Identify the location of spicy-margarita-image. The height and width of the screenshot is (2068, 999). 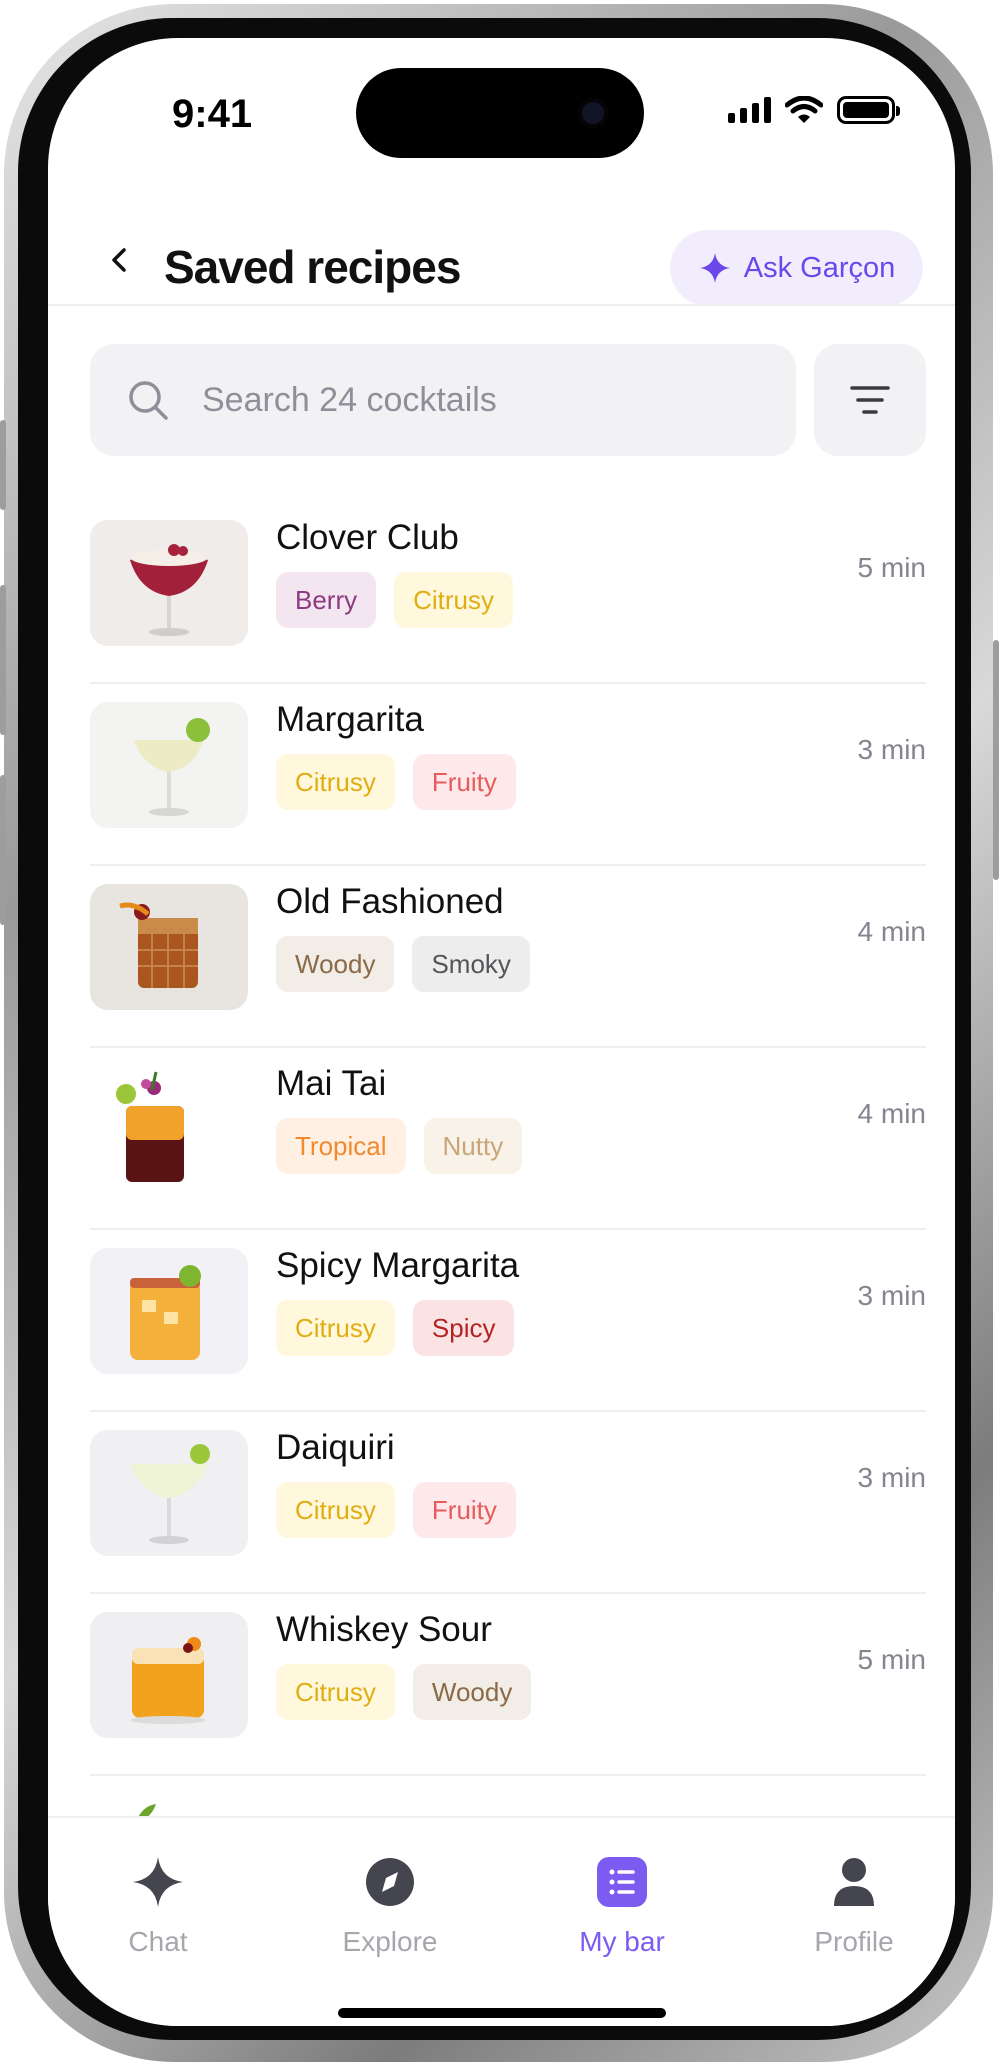
(169, 1311).